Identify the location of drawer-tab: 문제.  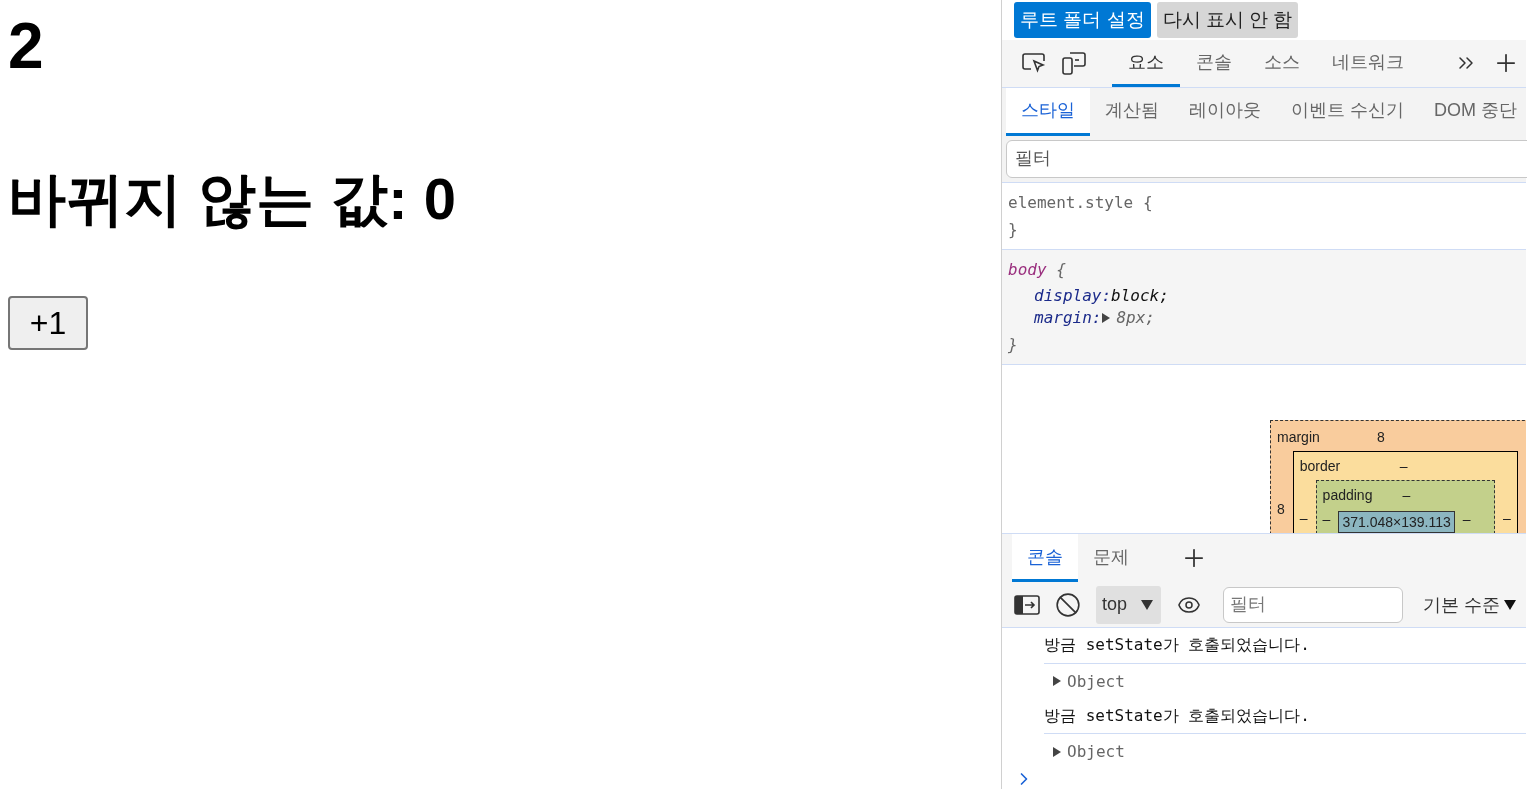
(1111, 558).